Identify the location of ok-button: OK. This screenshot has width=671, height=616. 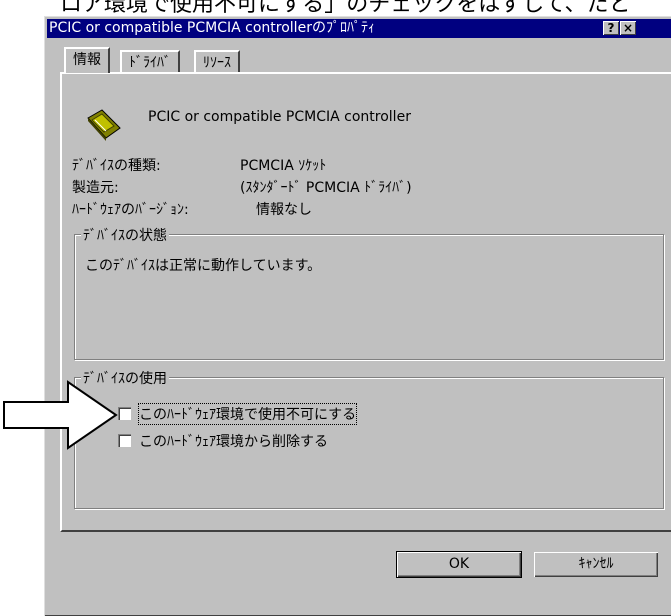
(459, 564).